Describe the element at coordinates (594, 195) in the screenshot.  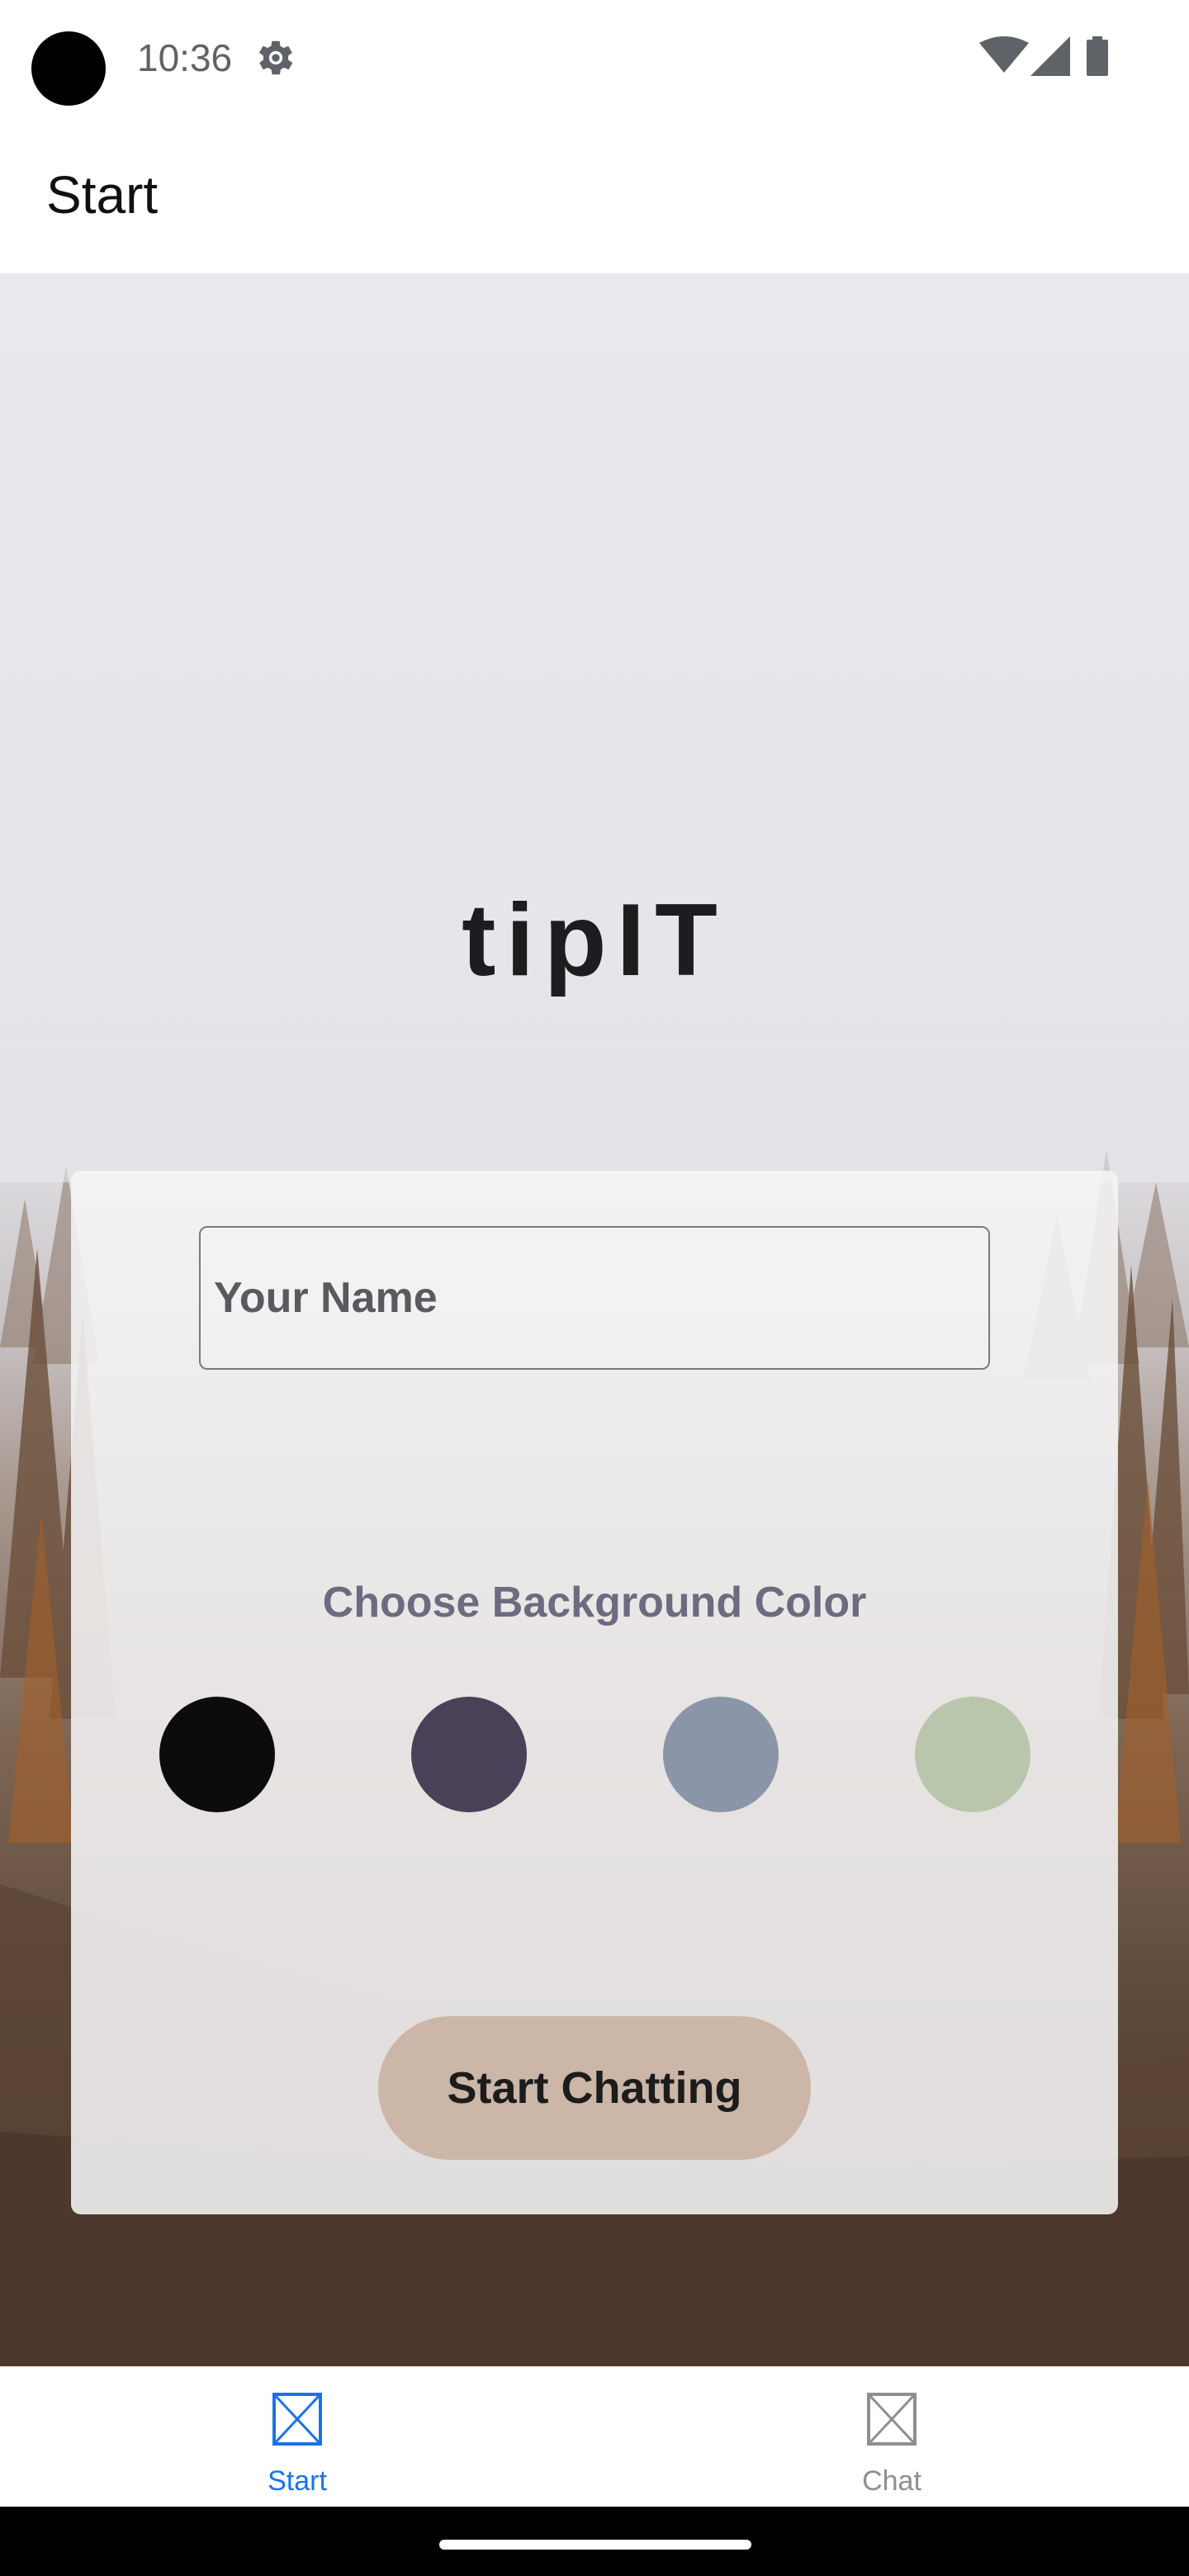
I see `app-header: Start` at that location.